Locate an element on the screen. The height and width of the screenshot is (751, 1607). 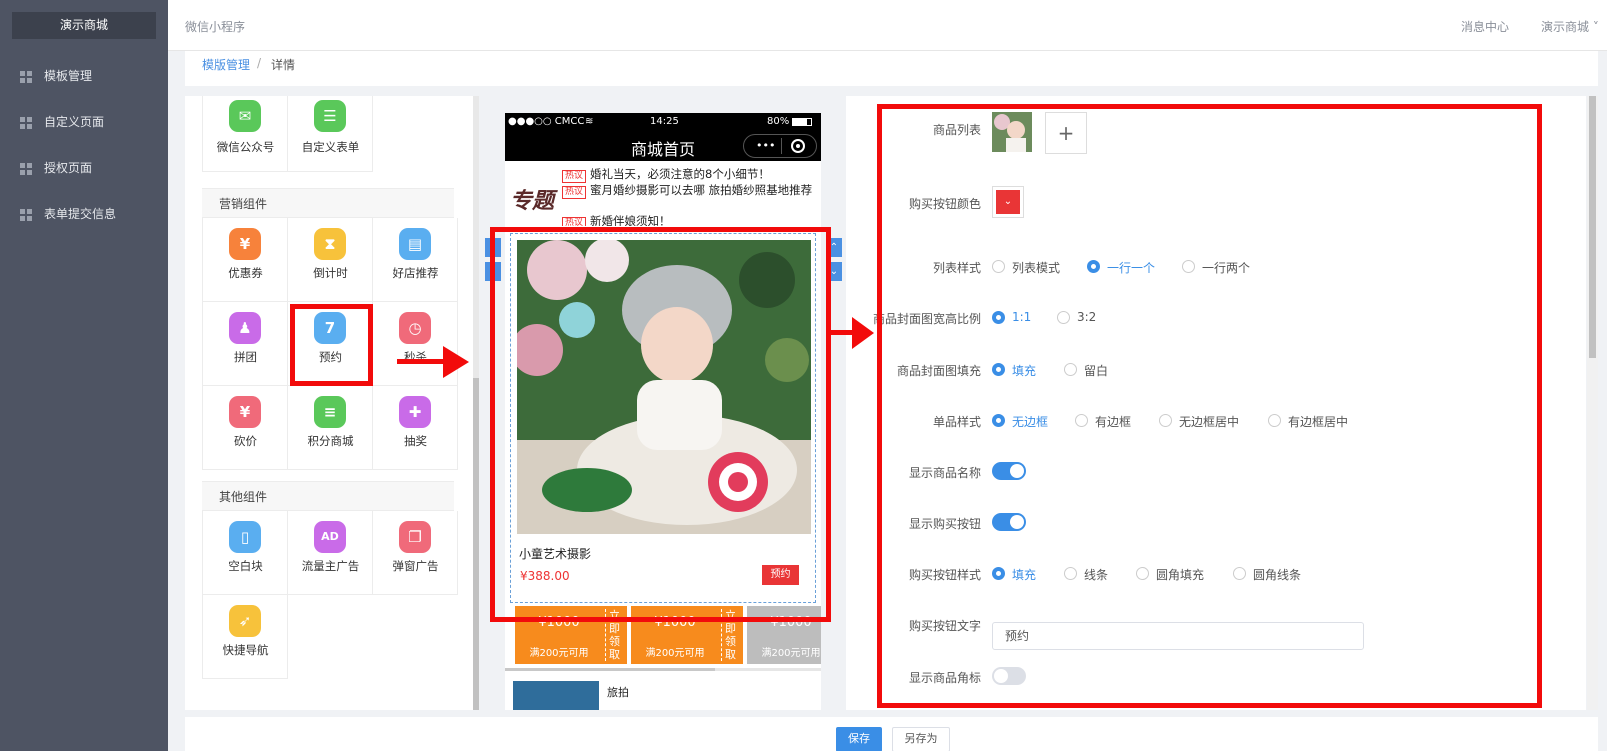
wifi-icon: ≋ is located at coordinates (589, 121).